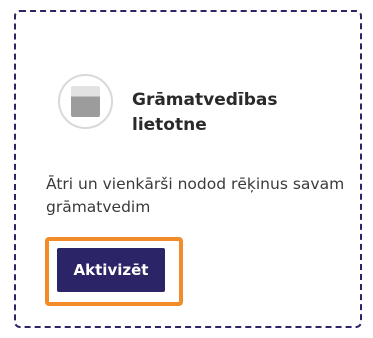 This screenshot has height=338, width=373. I want to click on logo-mark, so click(85, 101).